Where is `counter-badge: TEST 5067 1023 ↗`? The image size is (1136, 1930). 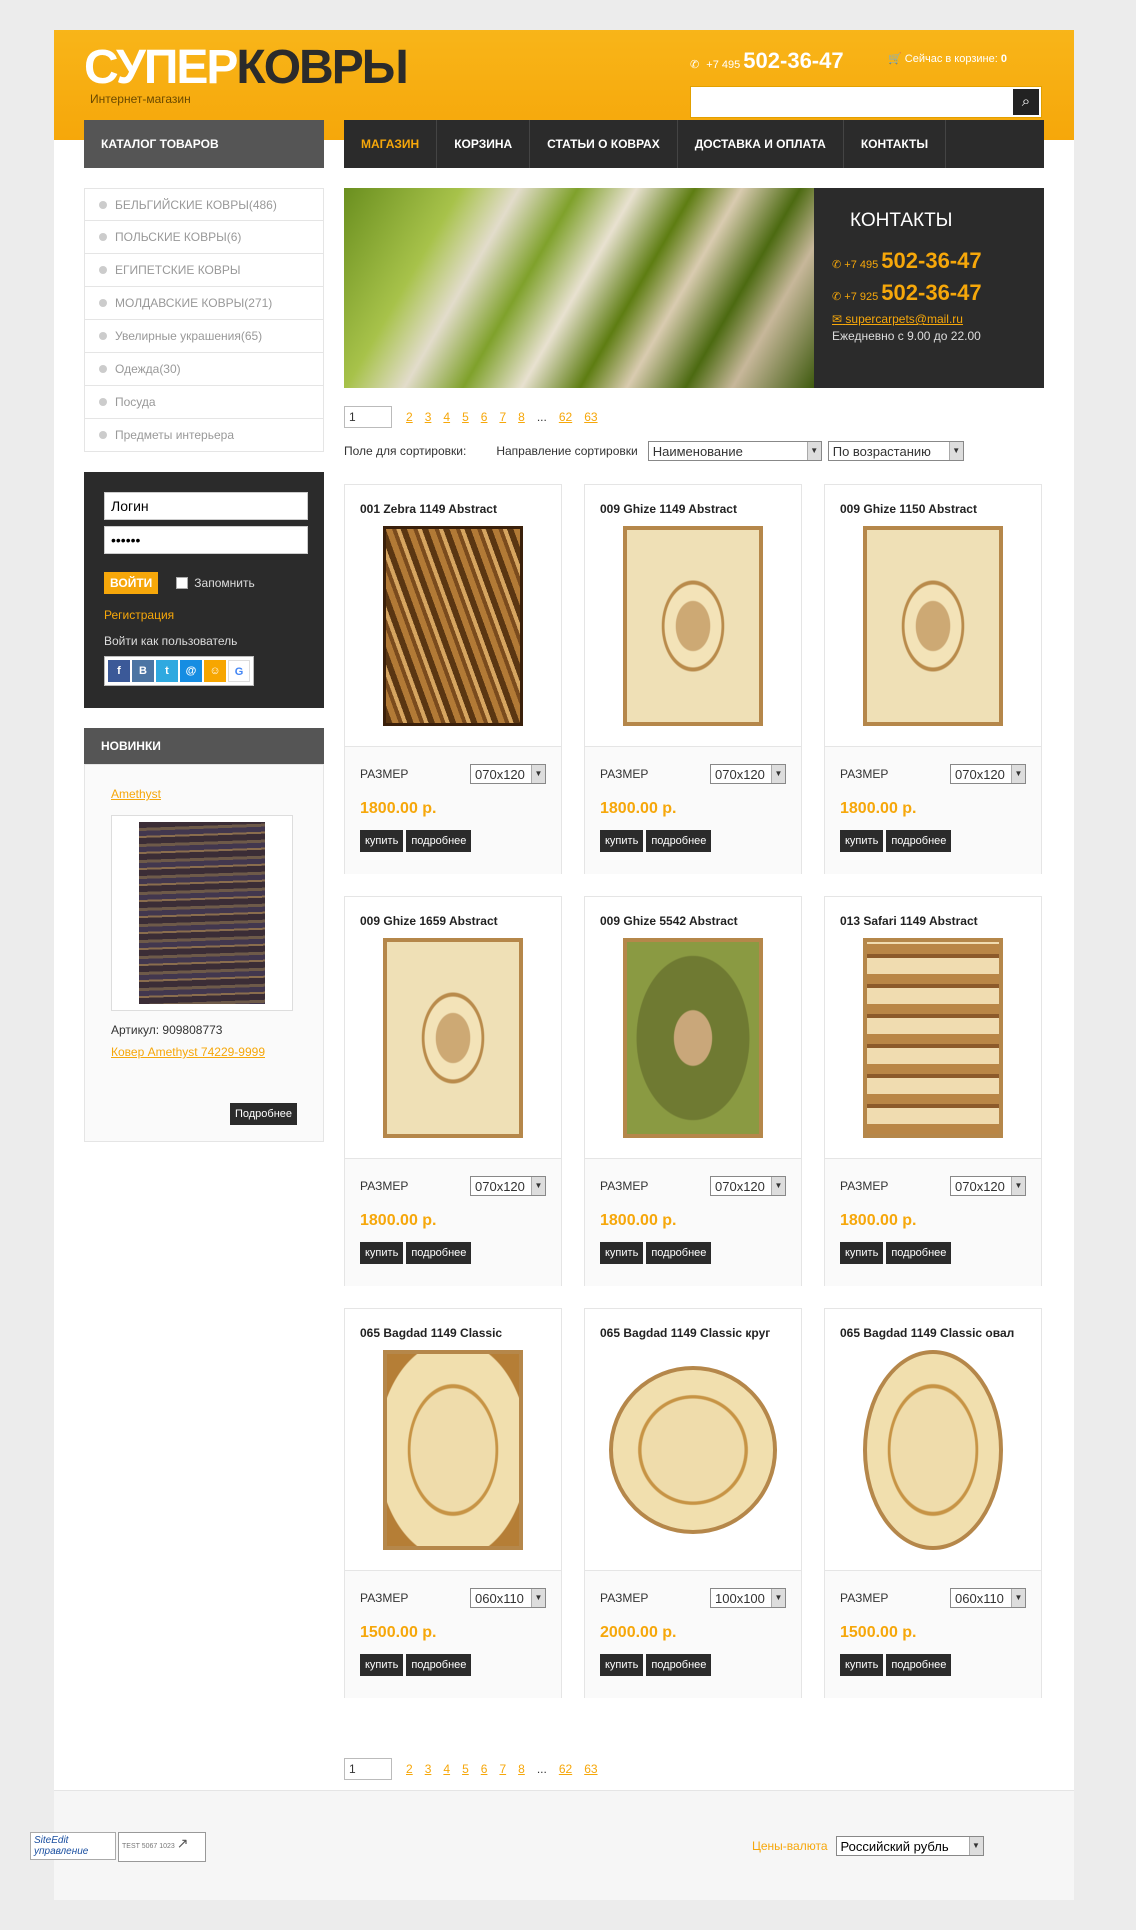
counter-badge: TEST 5067 1023 ↗ is located at coordinates (162, 1847).